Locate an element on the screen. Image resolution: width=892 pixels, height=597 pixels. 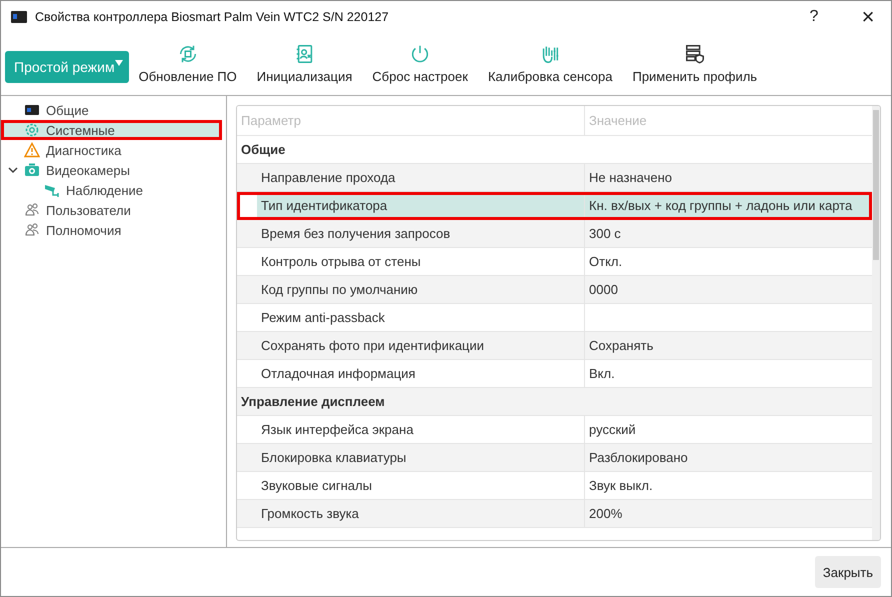
property-row: Громкость звука 200% is located at coordinates (554, 514).